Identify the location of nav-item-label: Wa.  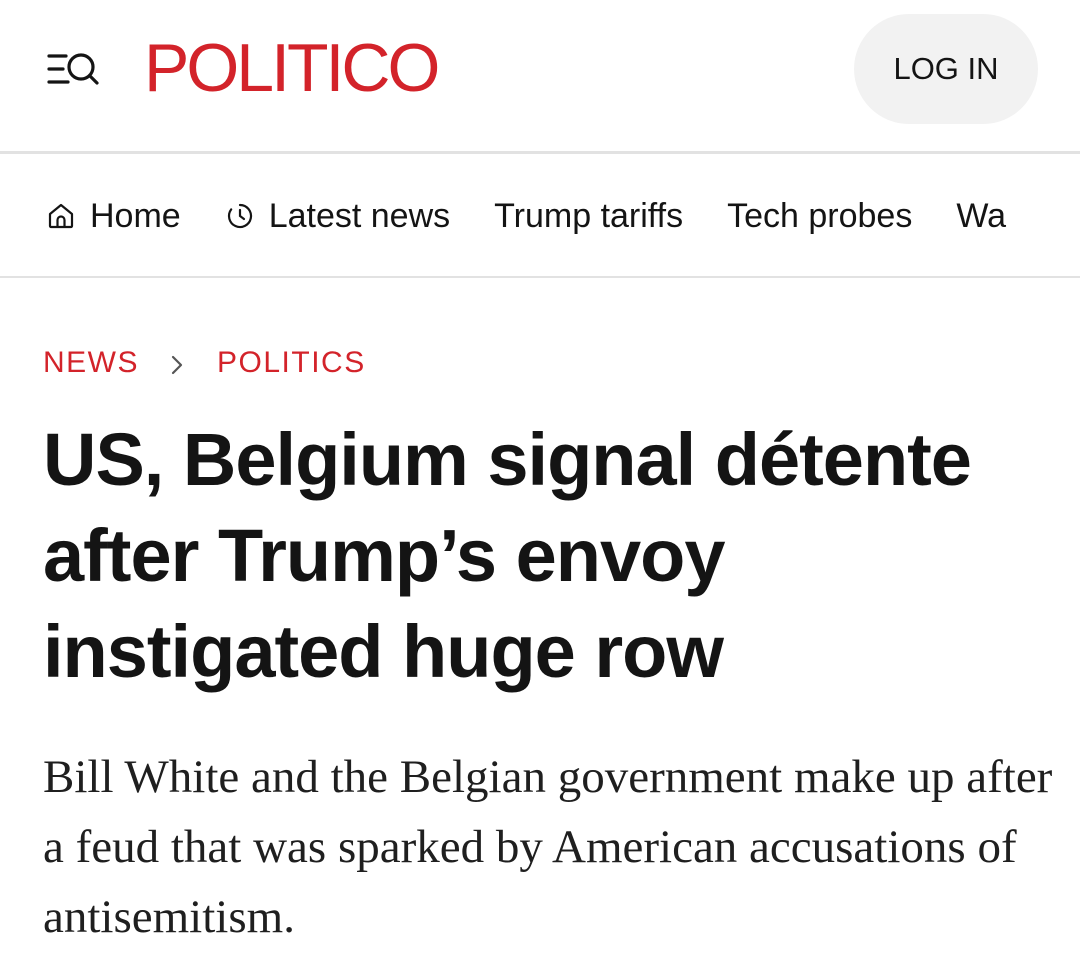
(981, 215).